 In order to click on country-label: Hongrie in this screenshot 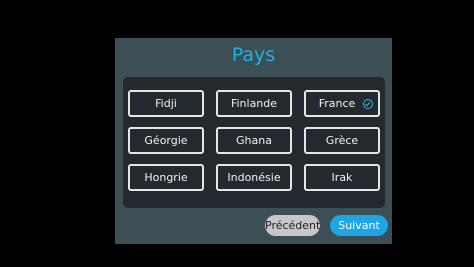, I will do `click(166, 177)`.